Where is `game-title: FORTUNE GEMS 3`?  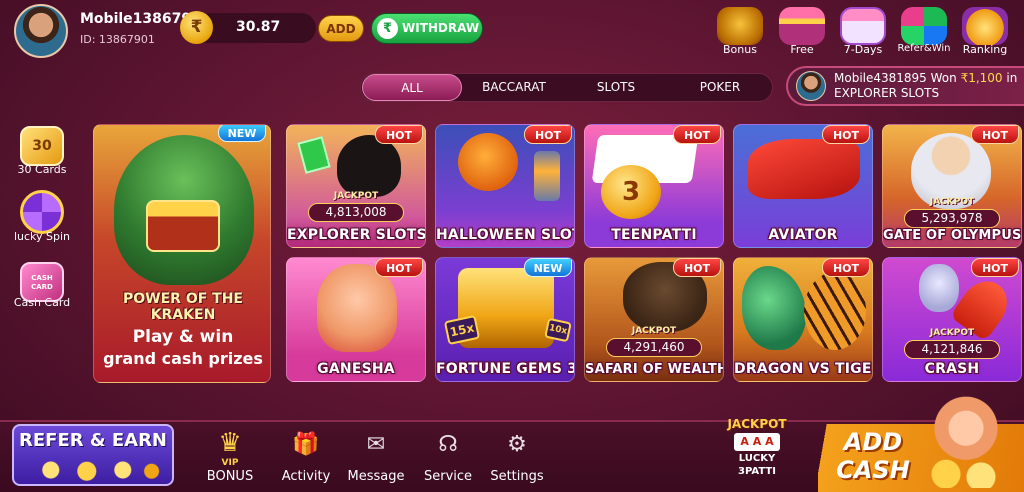 game-title: FORTUNE GEMS 3 is located at coordinates (505, 369).